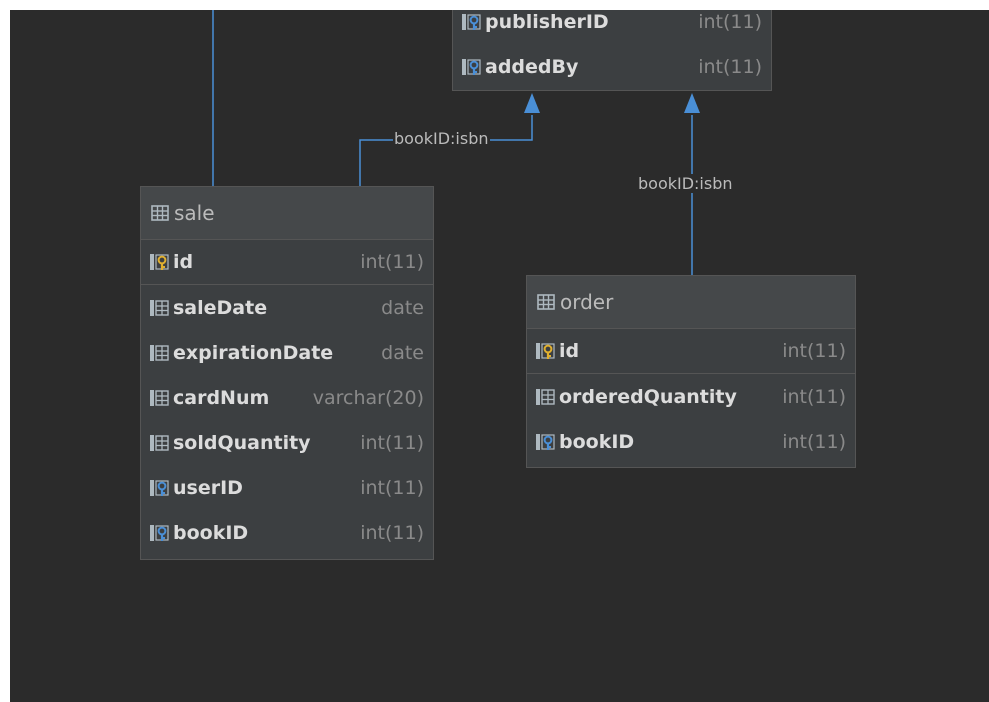  I want to click on column-name: saleDate, so click(220, 307).